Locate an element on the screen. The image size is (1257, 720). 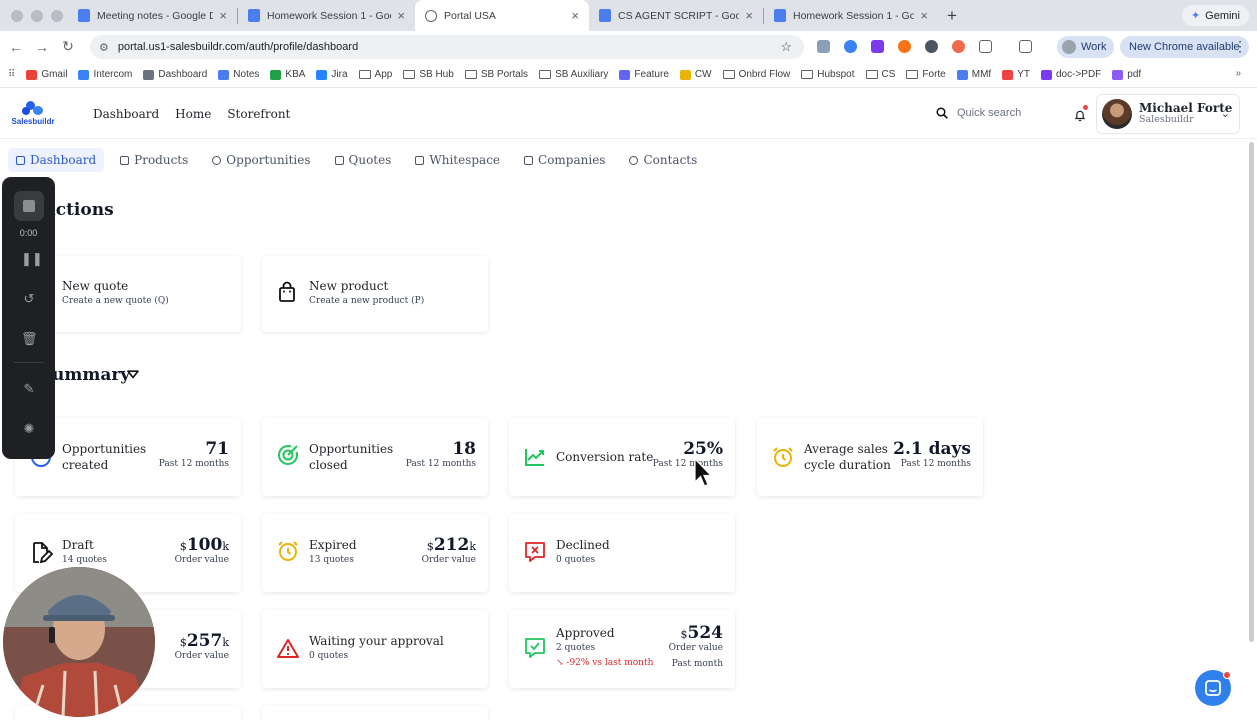
tab-dashboard: Dashboard is located at coordinates (56, 160).